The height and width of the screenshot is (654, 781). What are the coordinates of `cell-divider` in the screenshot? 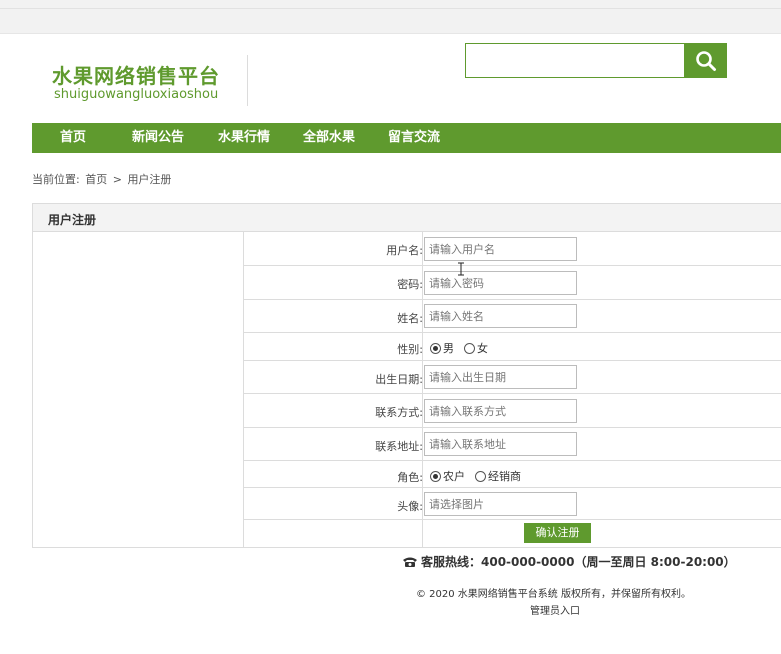 It's located at (422, 534).